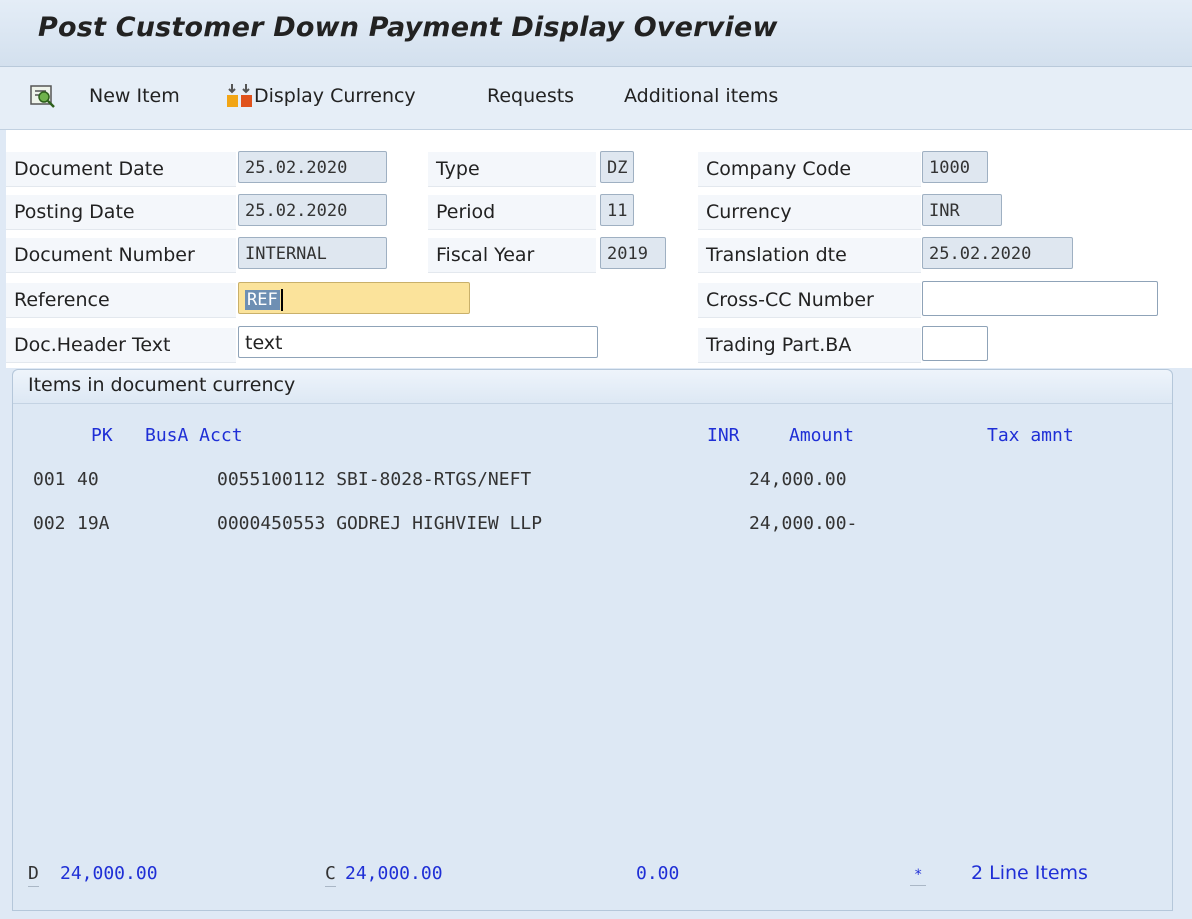  I want to click on display-currency-icon, so click(240, 98).